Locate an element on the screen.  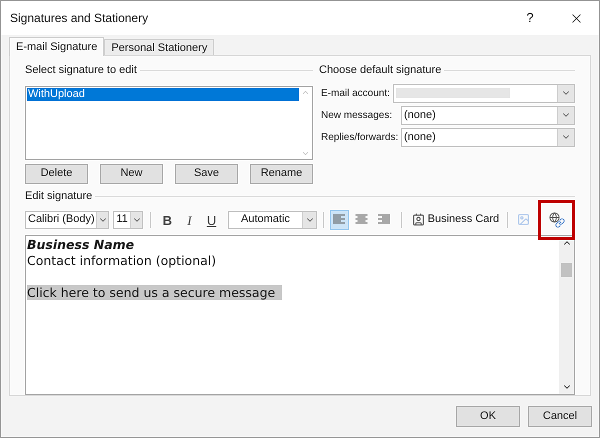
action-button: Delete is located at coordinates (56, 174).